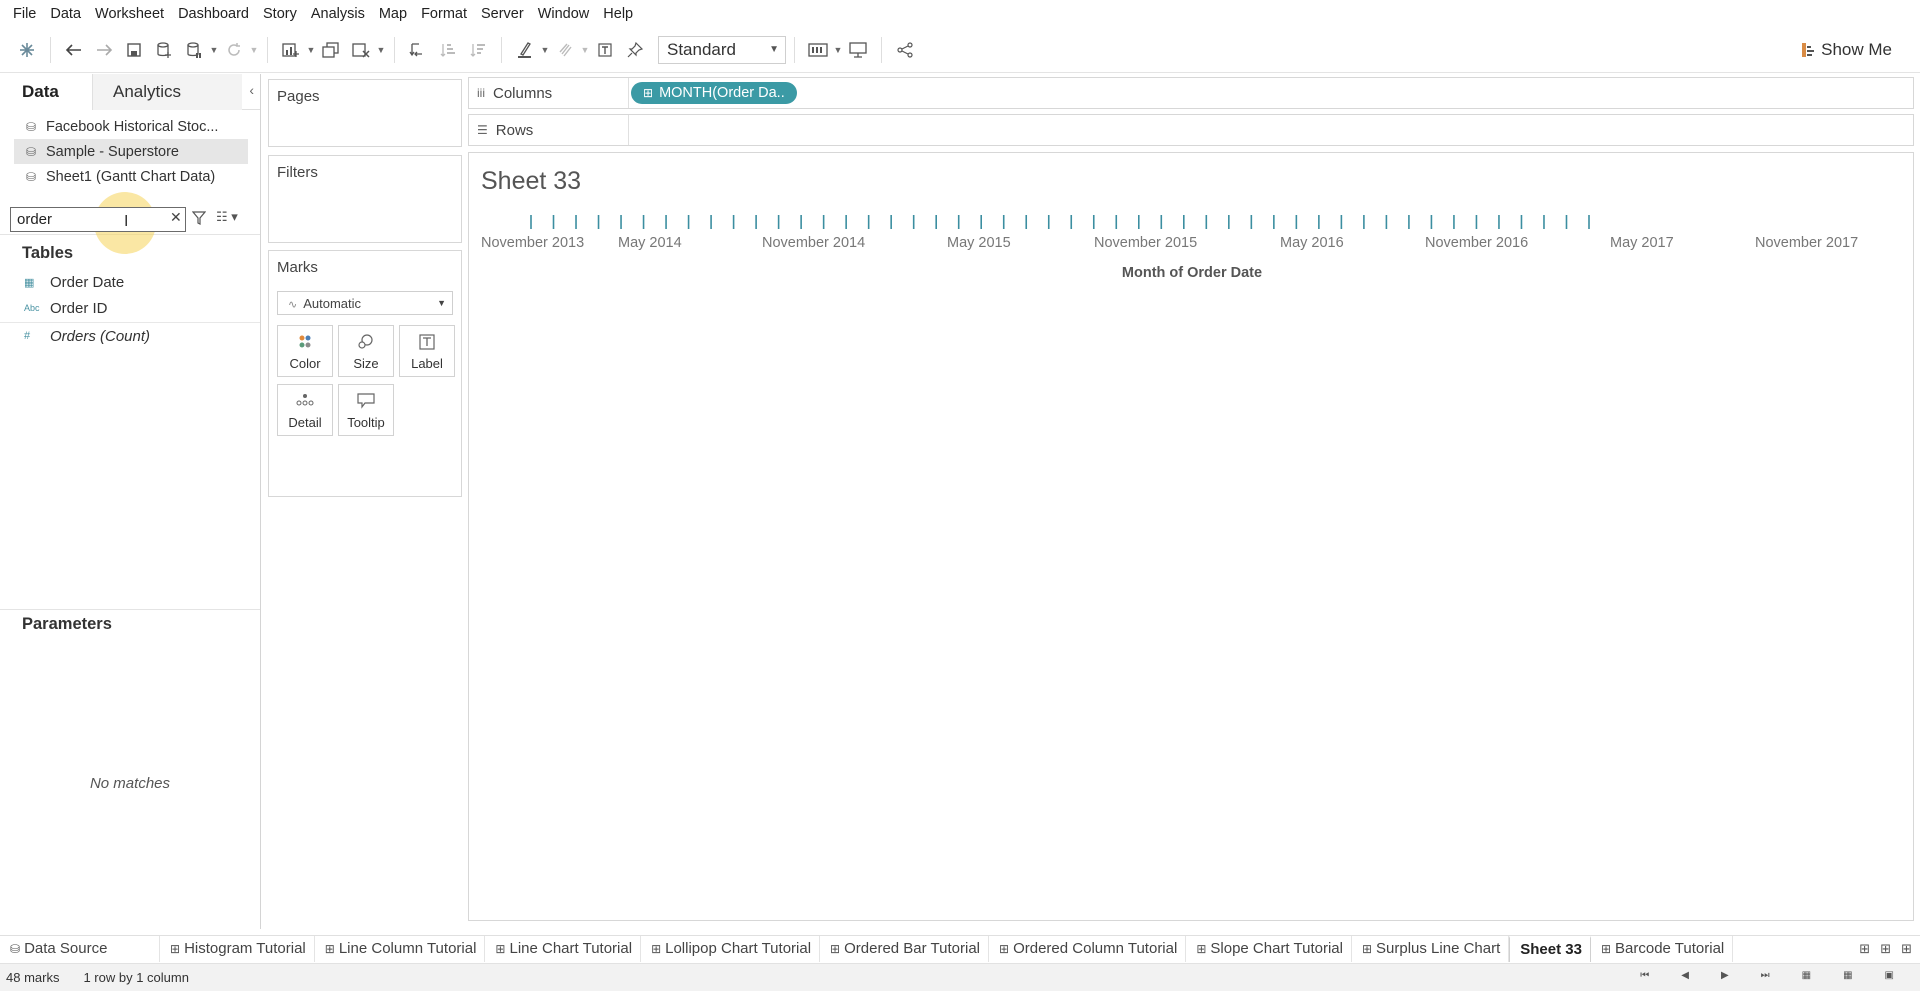 Image resolution: width=1920 pixels, height=991 pixels. What do you see at coordinates (427, 351) in the screenshot?
I see `label-button: Label` at bounding box center [427, 351].